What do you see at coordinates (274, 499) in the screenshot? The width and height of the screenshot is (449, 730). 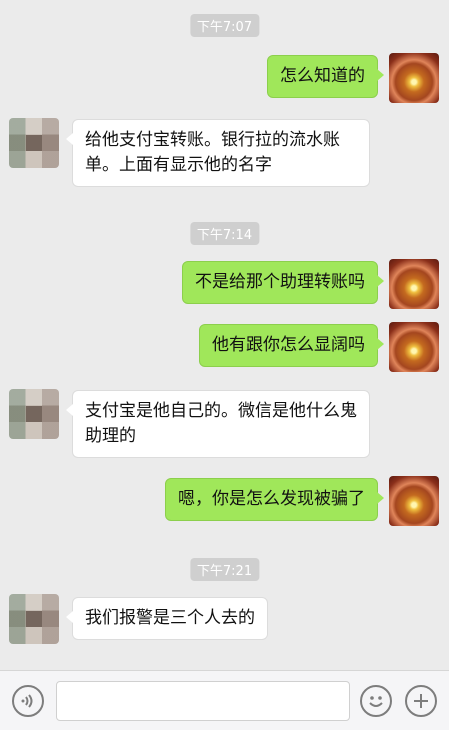 I see `message-sent: 嗯，你是怎么发现被骗了` at bounding box center [274, 499].